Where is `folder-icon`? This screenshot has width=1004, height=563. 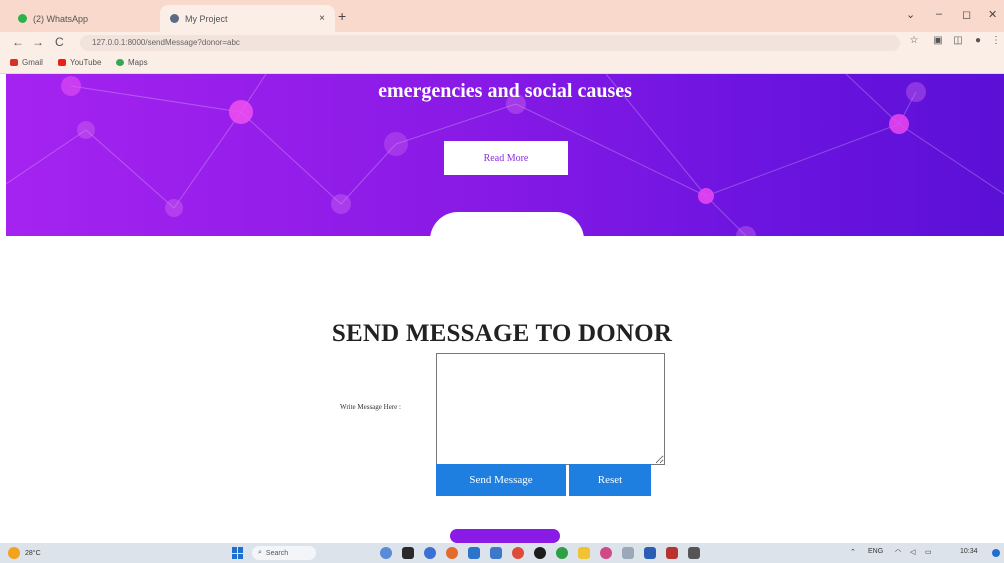 folder-icon is located at coordinates (584, 553).